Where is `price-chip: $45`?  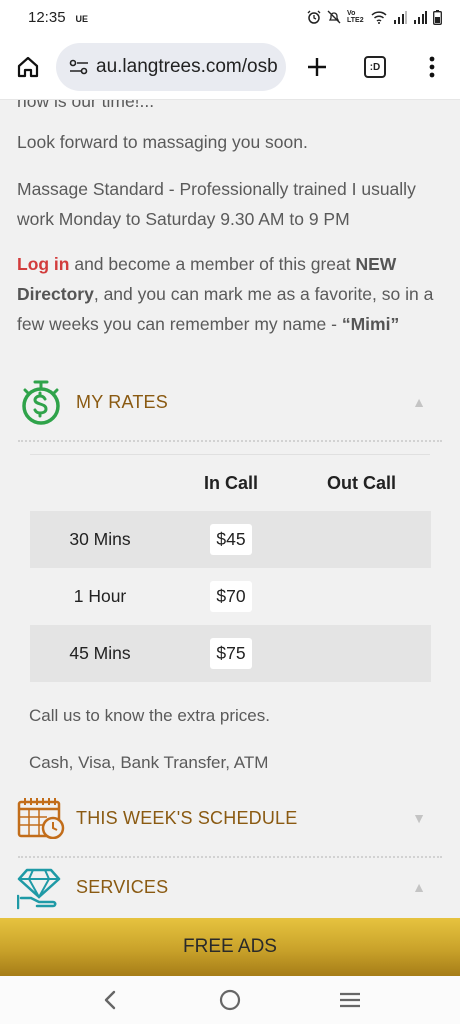 price-chip: $45 is located at coordinates (231, 539).